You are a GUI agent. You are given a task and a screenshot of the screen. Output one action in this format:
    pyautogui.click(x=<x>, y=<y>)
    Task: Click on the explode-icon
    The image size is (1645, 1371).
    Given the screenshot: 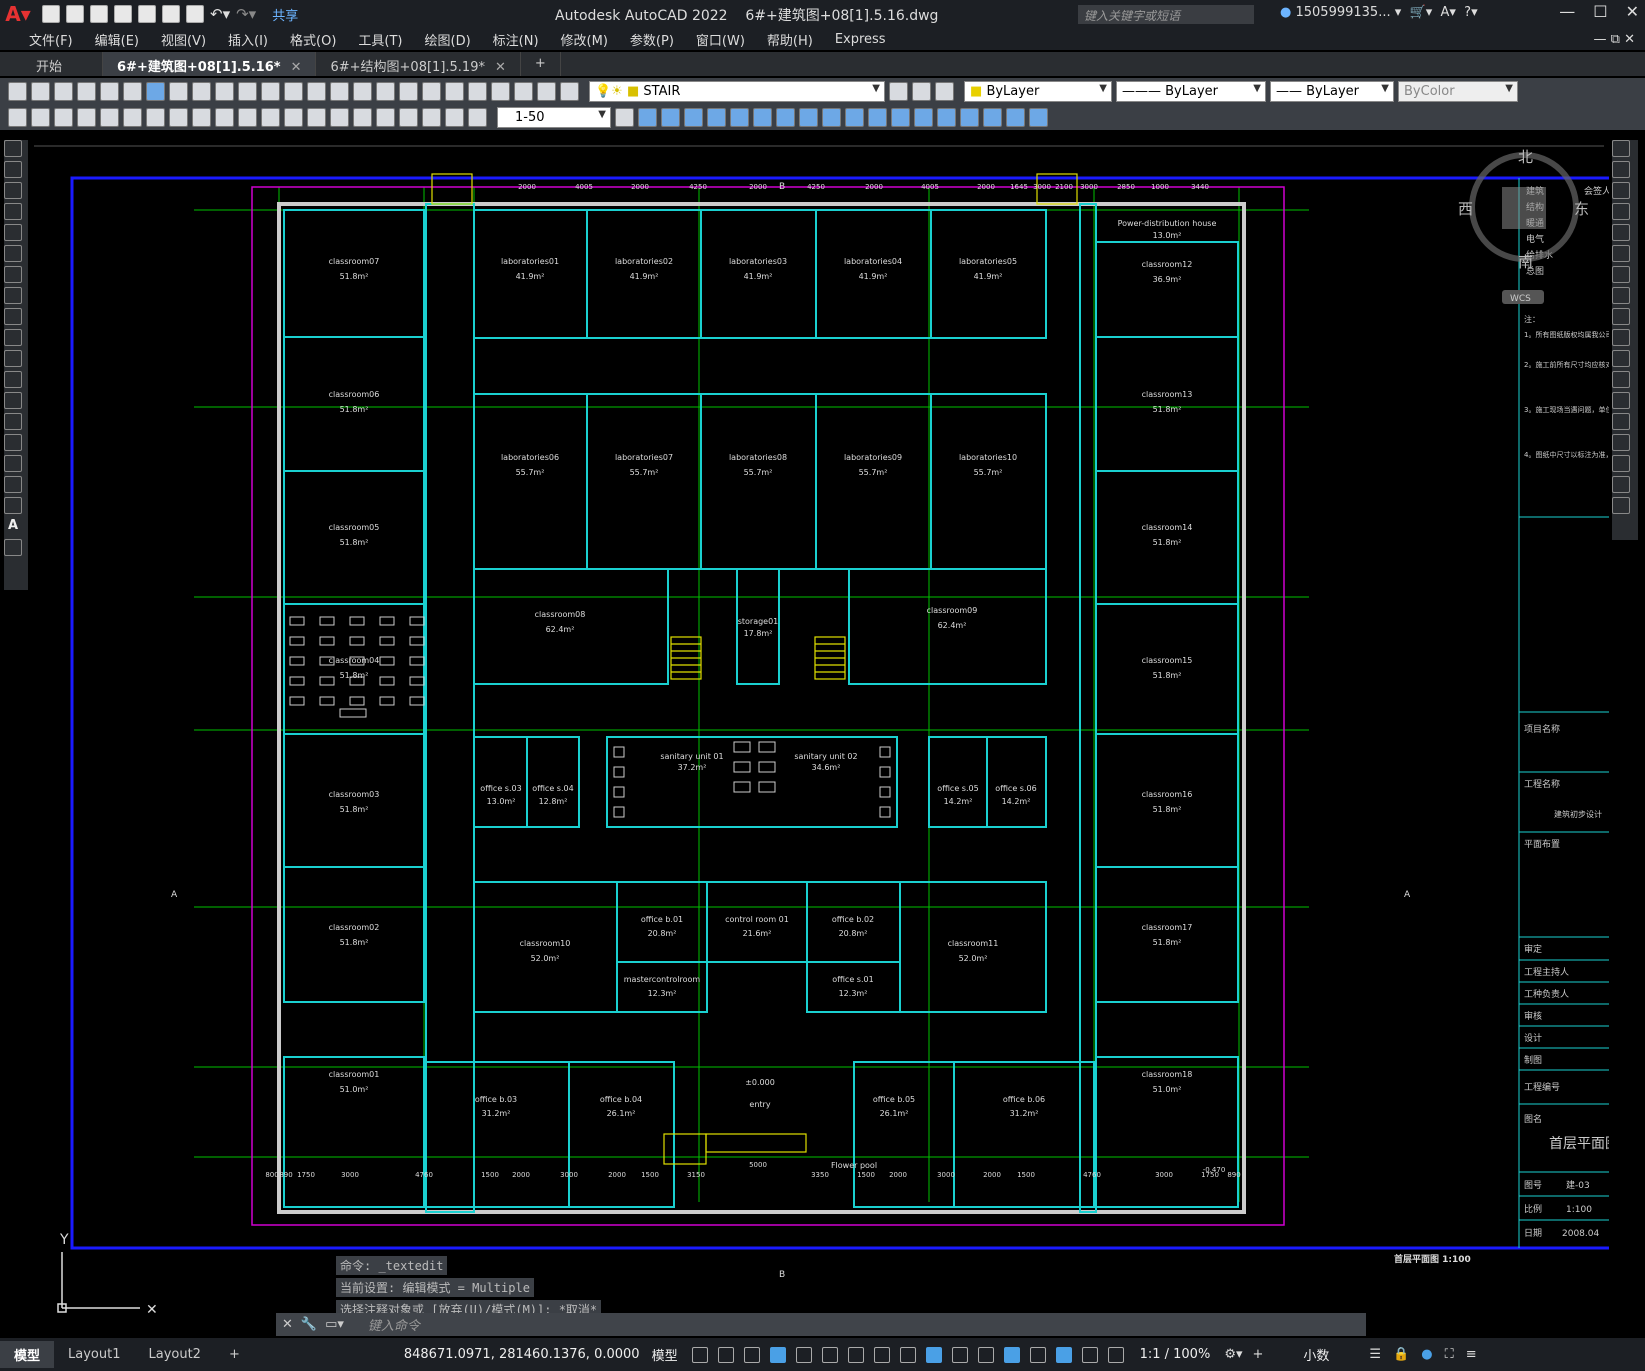 What is the action you would take?
    pyautogui.click(x=1621, y=505)
    